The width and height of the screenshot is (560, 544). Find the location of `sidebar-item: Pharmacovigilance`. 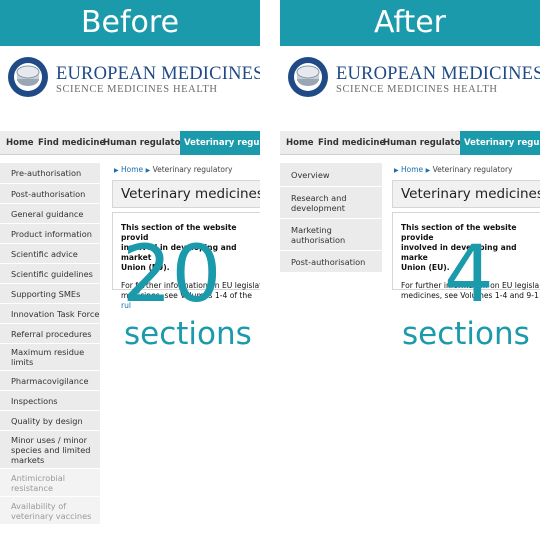

sidebar-item: Pharmacovigilance is located at coordinates (50, 381).